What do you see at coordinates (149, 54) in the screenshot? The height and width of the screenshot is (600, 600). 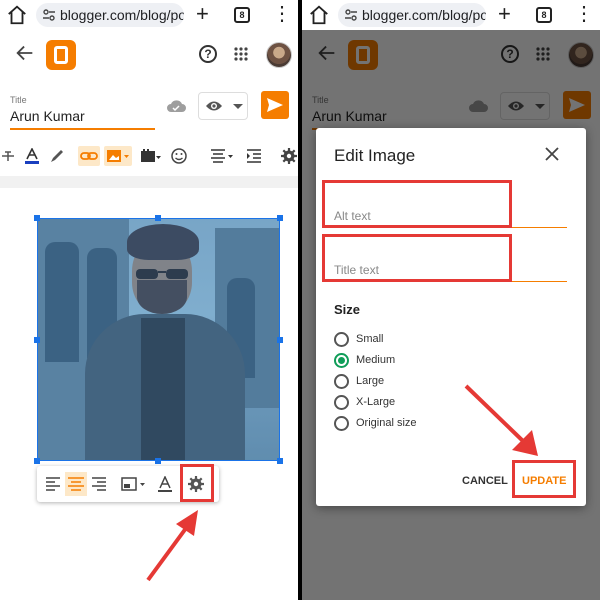 I see `blogger-header: ?` at bounding box center [149, 54].